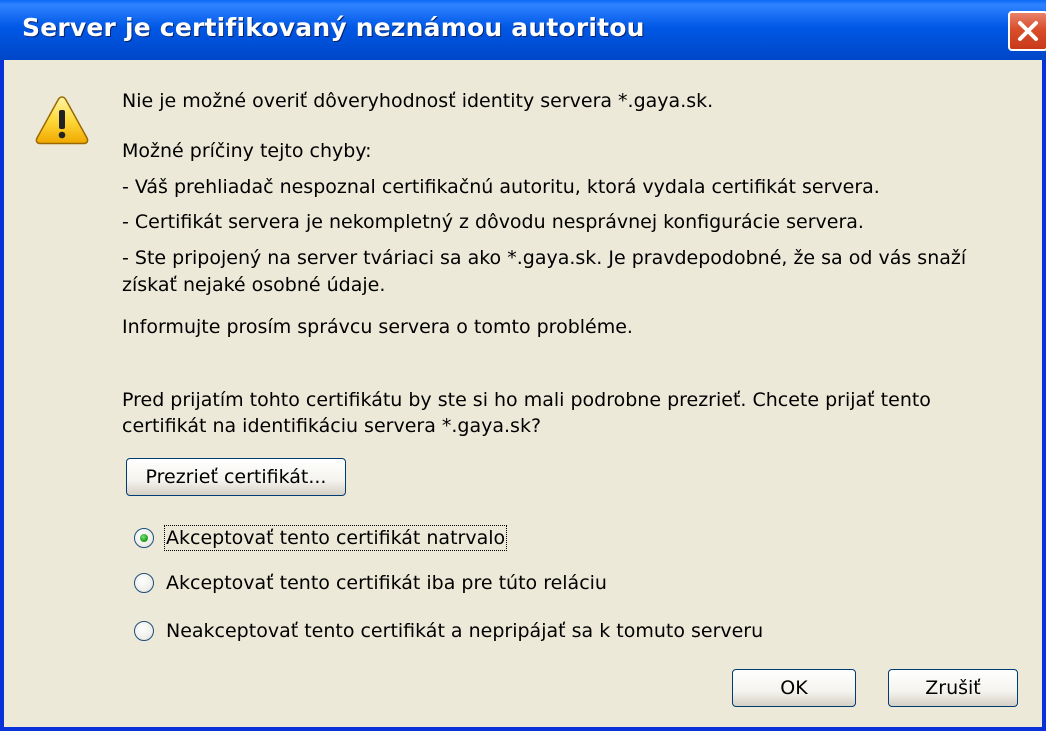 This screenshot has height=731, width=1046. I want to click on option-accept-permanently: Akceptovať tento certifikát natrvalo, so click(321, 538).